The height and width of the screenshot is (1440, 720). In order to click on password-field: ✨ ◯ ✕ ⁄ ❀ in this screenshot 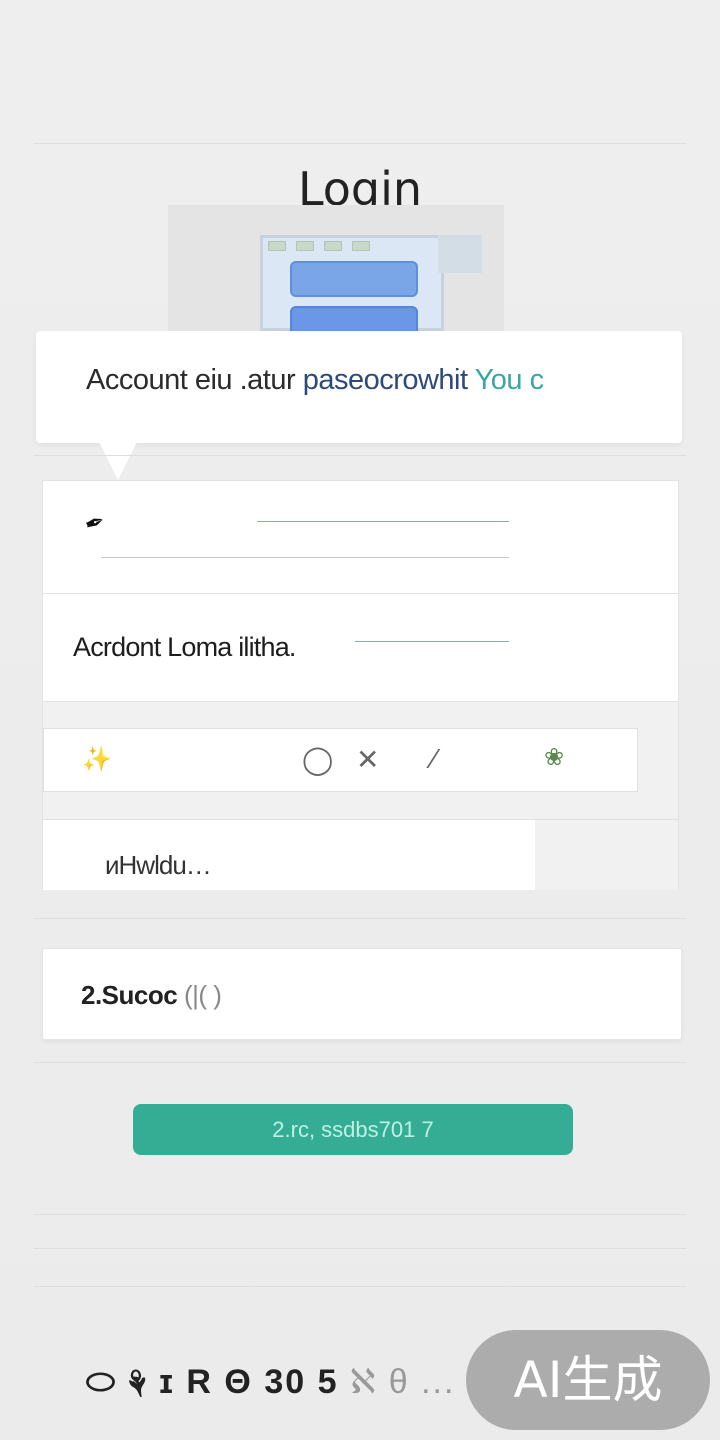, I will do `click(340, 760)`.